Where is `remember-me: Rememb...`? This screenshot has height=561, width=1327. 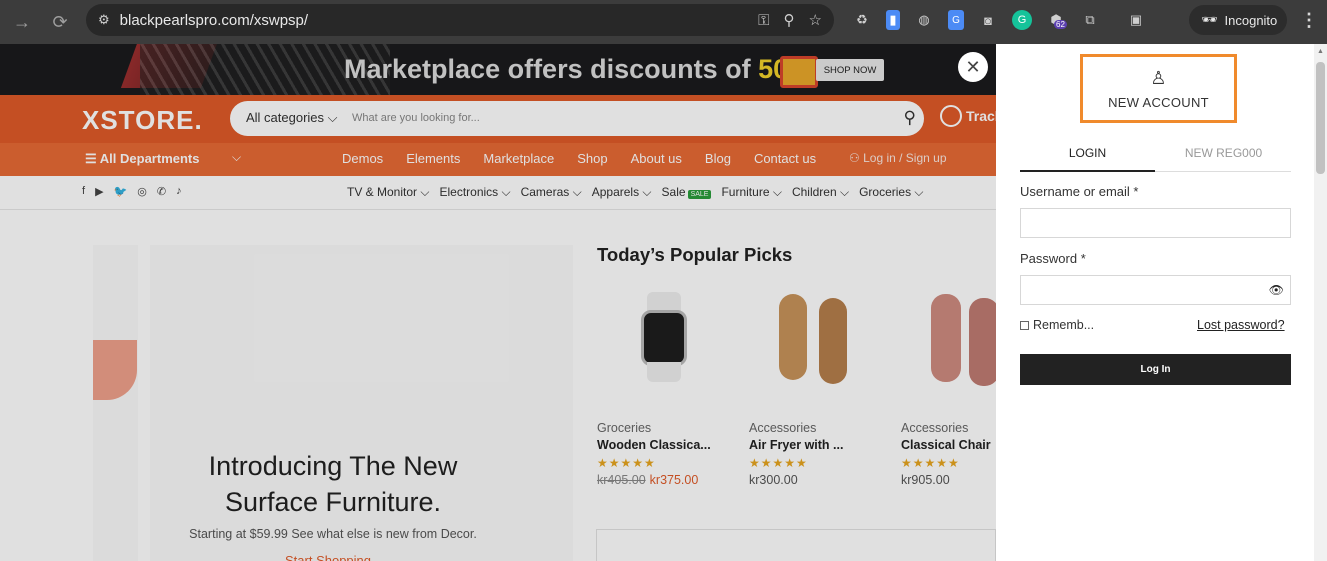
remember-me: Rememb... is located at coordinates (1057, 325).